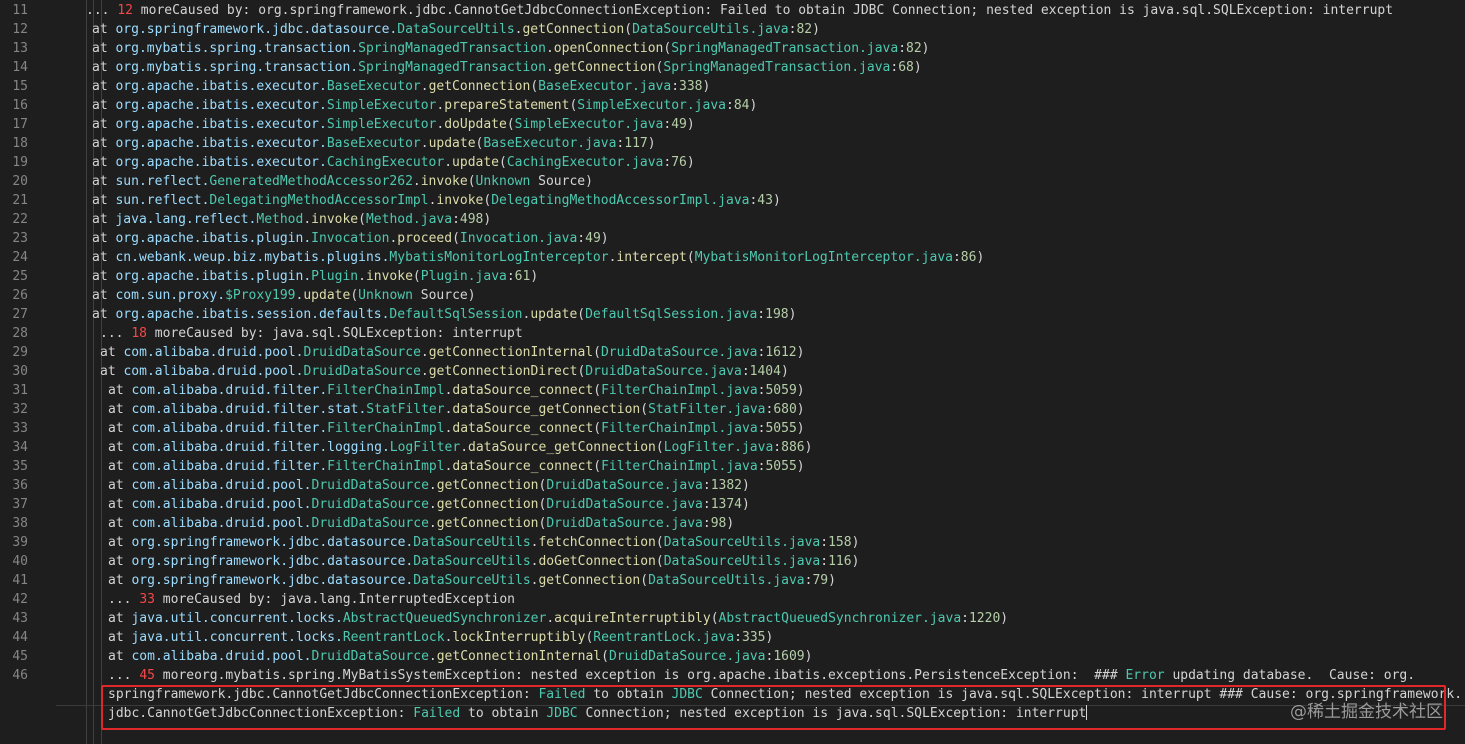  I want to click on line-number: 11, so click(20, 10).